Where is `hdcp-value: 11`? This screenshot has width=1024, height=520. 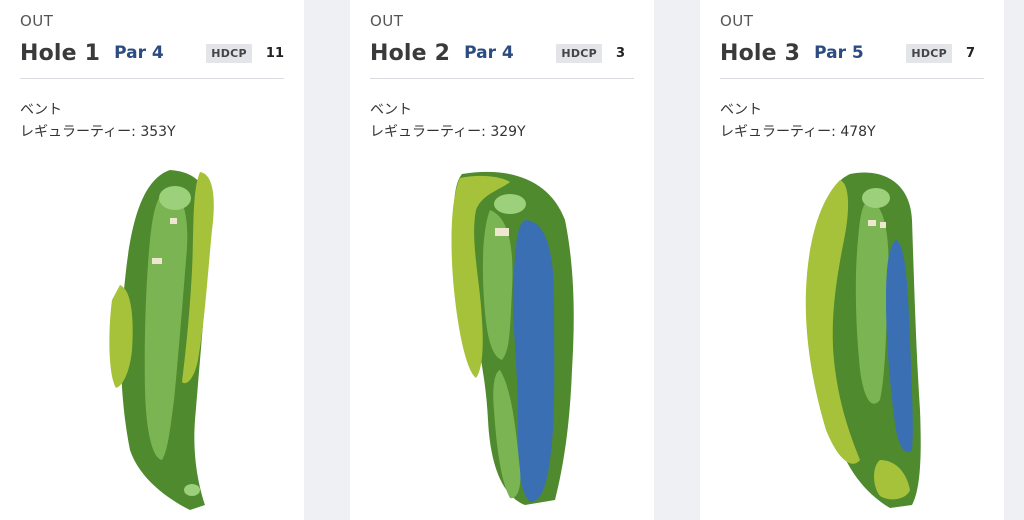
hdcp-value: 11 is located at coordinates (274, 53).